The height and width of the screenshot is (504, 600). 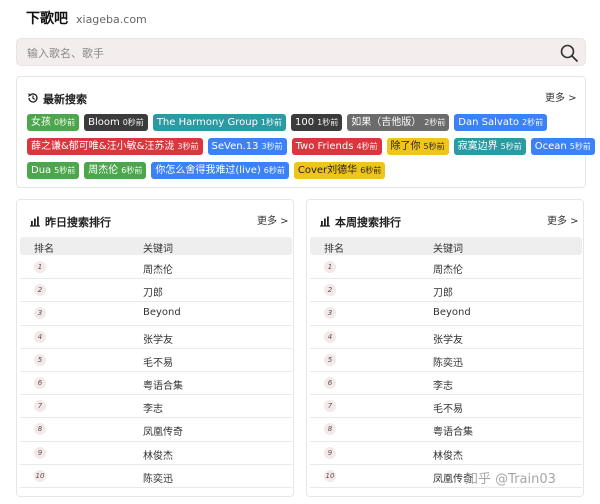 What do you see at coordinates (115, 146) in the screenshot?
I see `search-tag: 薛之谦&郁可唯&汪小敏&汪苏泷 3秒前` at bounding box center [115, 146].